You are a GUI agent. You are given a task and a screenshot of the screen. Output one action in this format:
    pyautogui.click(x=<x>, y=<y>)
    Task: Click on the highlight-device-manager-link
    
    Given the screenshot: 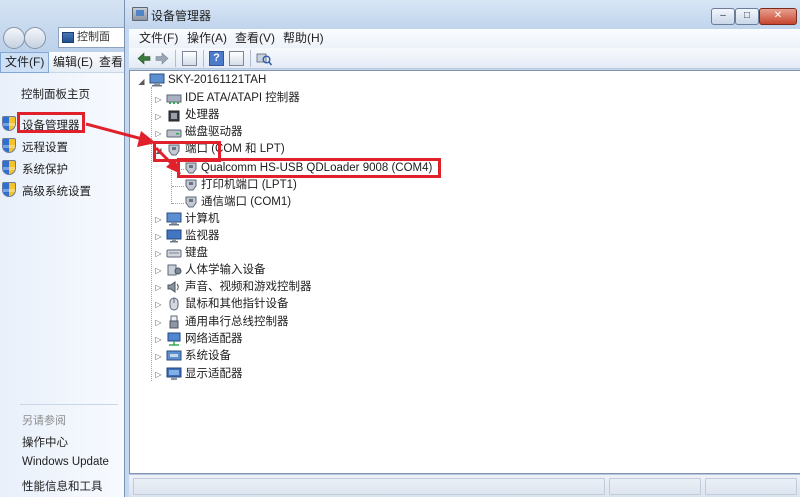 What is the action you would take?
    pyautogui.click(x=51, y=122)
    